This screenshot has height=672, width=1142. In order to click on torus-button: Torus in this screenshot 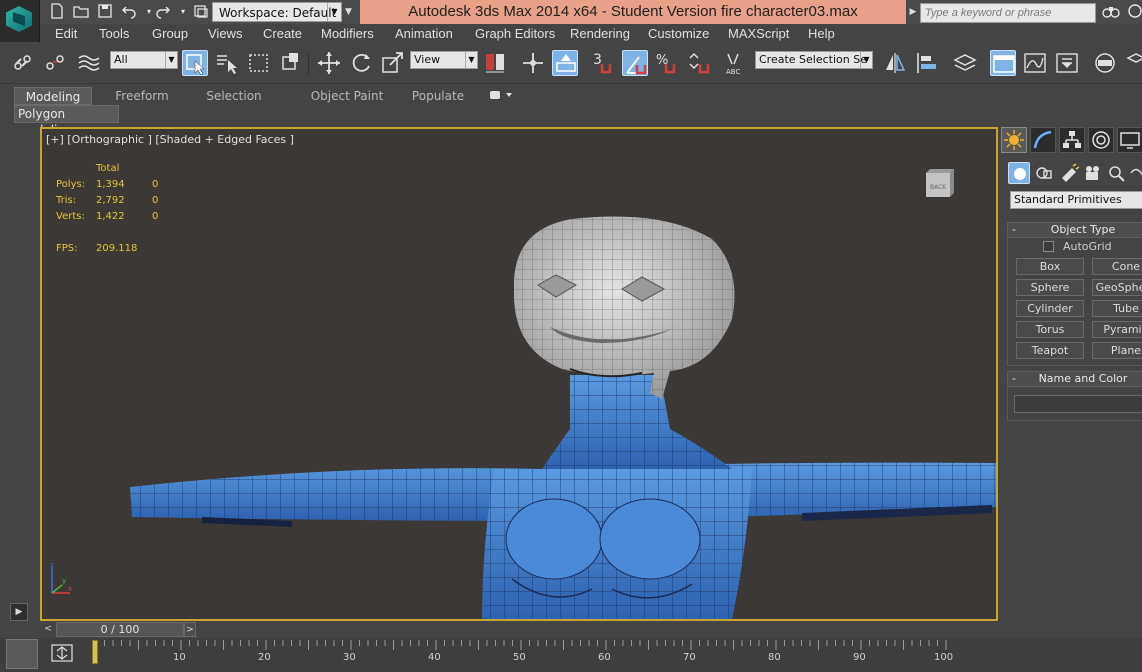, I will do `click(1050, 329)`.